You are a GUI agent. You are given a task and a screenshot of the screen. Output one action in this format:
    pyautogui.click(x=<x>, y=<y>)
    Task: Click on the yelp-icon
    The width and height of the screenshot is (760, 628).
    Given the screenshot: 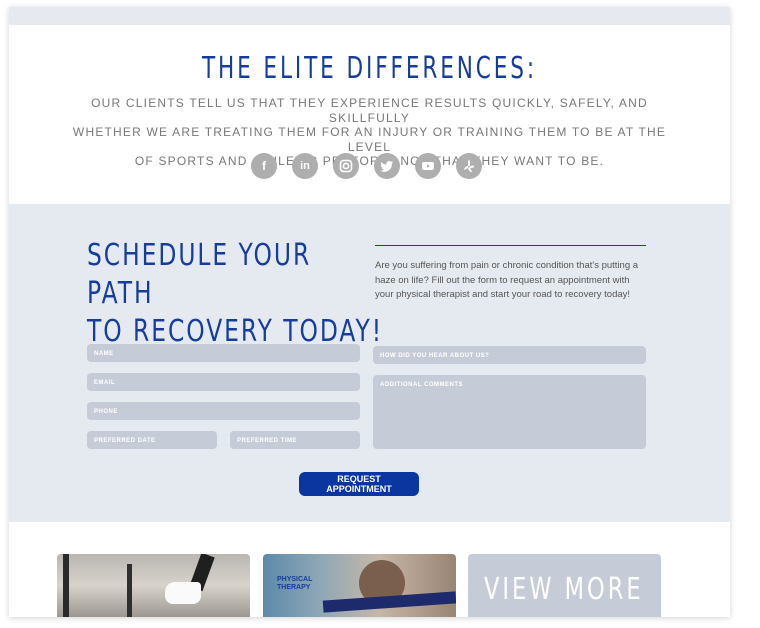 What is the action you would take?
    pyautogui.click(x=469, y=166)
    